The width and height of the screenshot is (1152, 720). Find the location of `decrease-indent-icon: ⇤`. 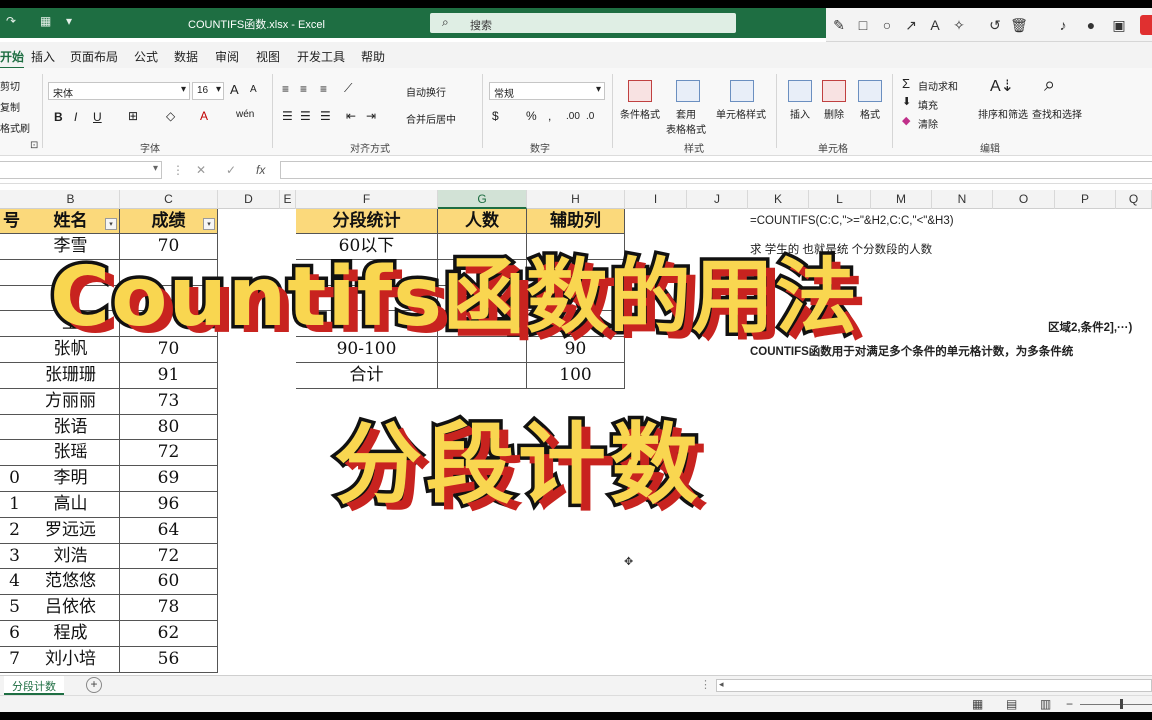

decrease-indent-icon: ⇤ is located at coordinates (351, 116).